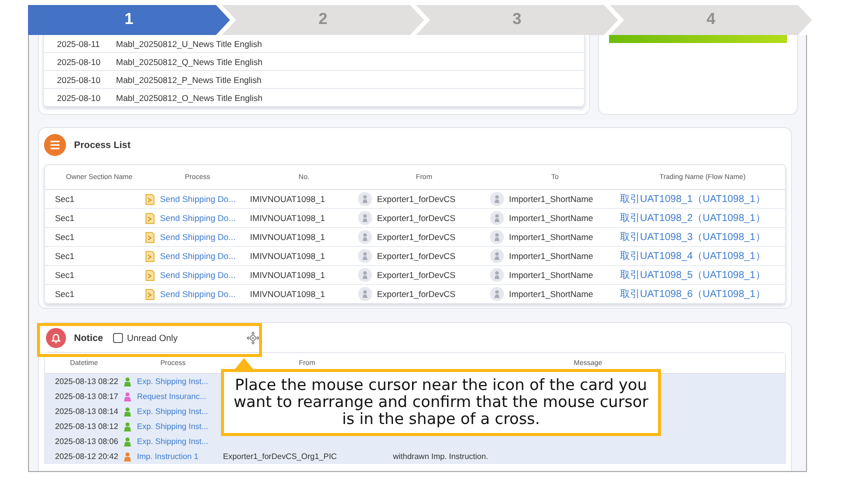 The height and width of the screenshot is (480, 853). I want to click on trading-link: 取引UAT1098_5（UAT1098_1）, so click(702, 275).